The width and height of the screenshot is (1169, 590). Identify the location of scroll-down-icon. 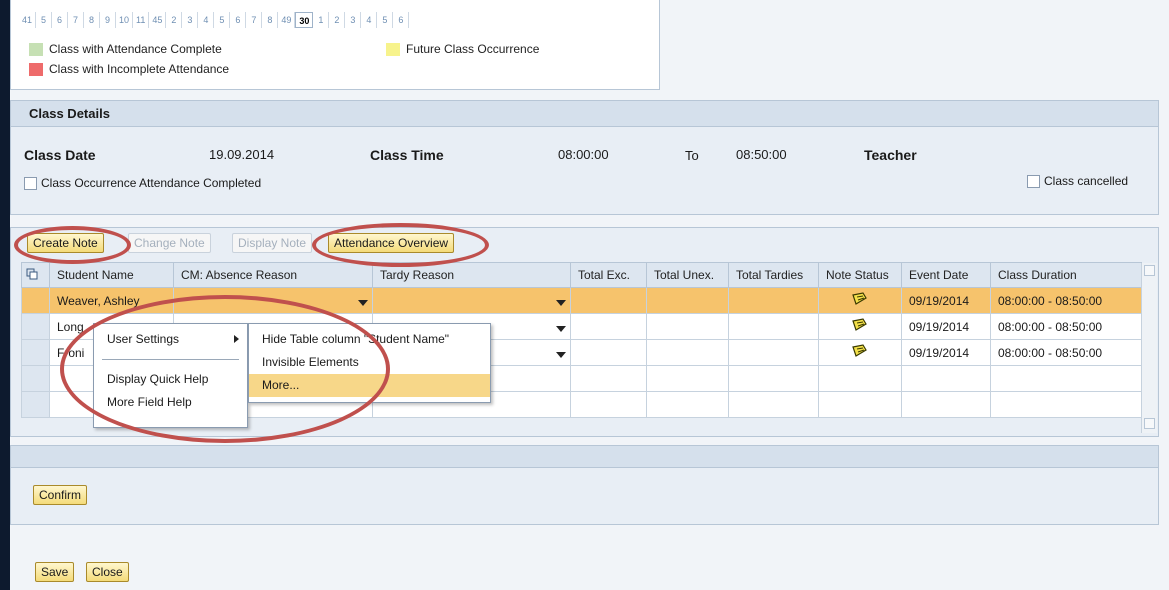
(1149, 423).